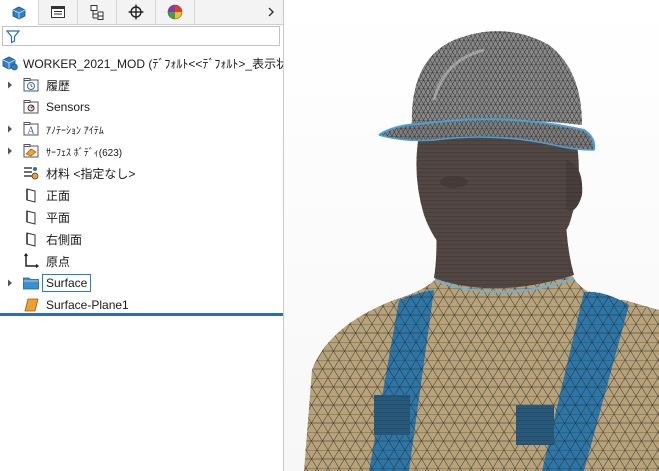  Describe the element at coordinates (141, 195) in the screenshot. I see `tree-item-front-plane: 正面` at that location.